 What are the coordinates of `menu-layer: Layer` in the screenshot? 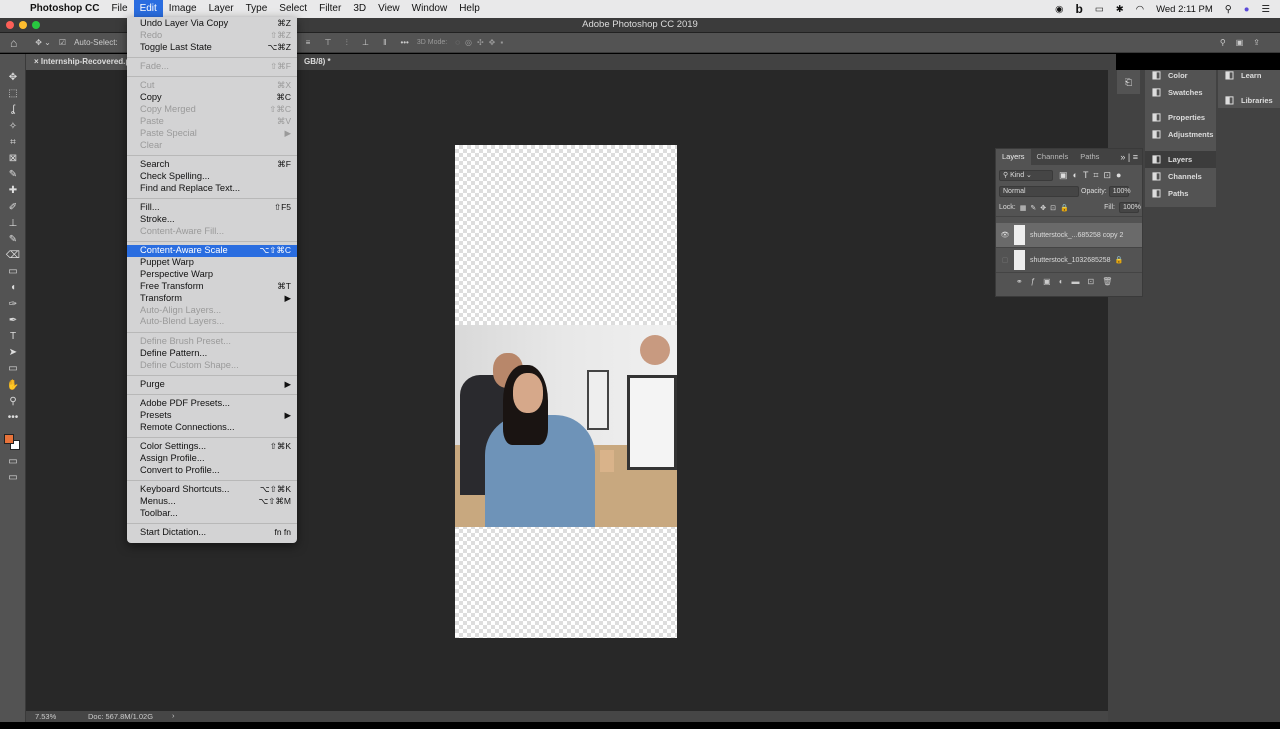 It's located at (221, 9).